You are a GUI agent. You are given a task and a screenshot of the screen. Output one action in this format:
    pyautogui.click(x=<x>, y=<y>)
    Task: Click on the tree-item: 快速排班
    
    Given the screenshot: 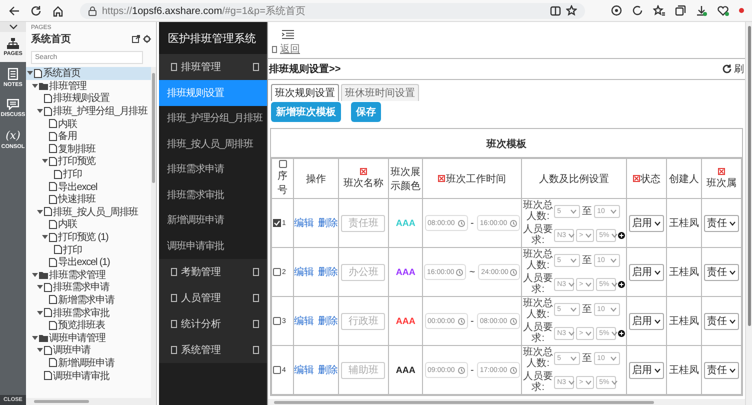 What is the action you would take?
    pyautogui.click(x=88, y=199)
    